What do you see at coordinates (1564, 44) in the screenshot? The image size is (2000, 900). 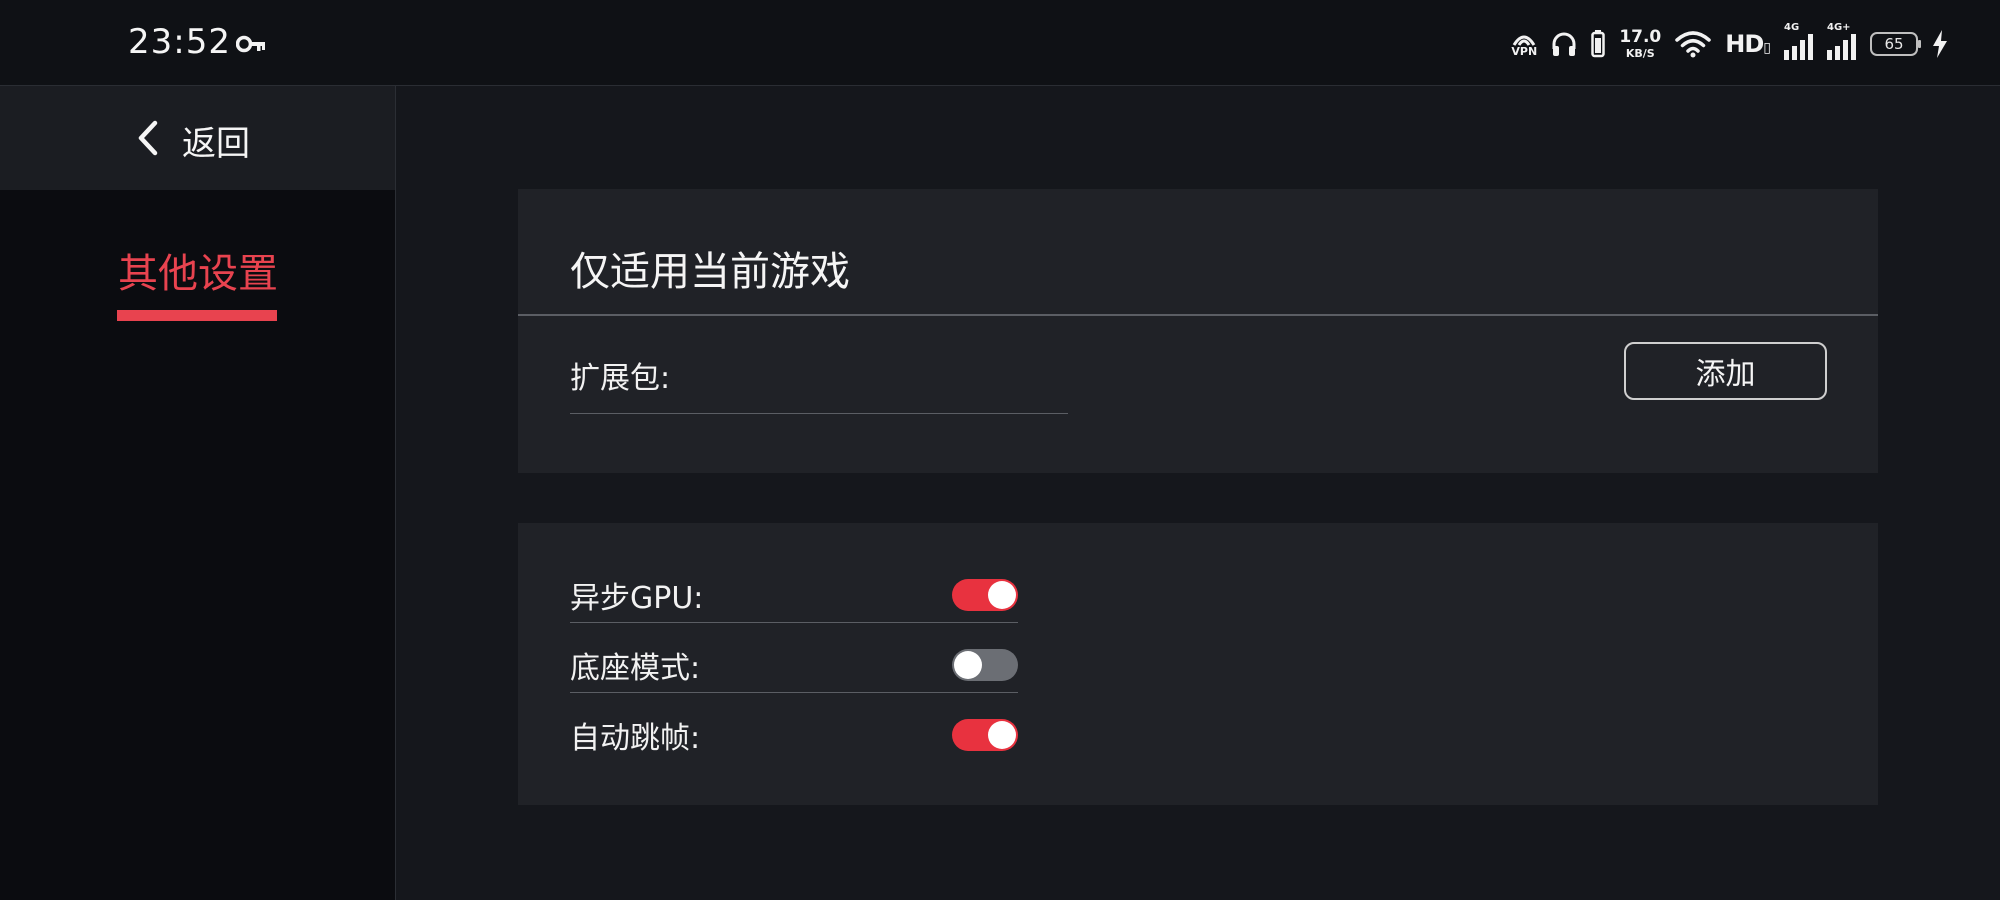 I see `headphones-icon` at bounding box center [1564, 44].